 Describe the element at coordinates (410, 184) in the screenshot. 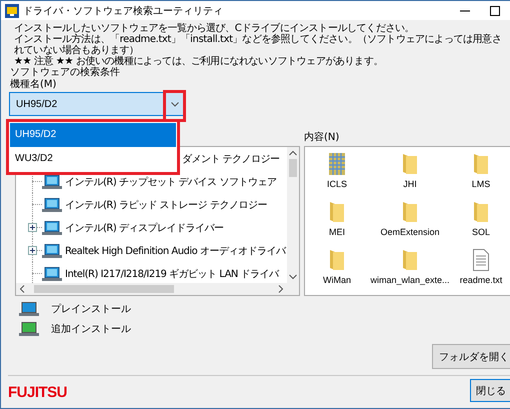

I see `file-name: JHI` at that location.